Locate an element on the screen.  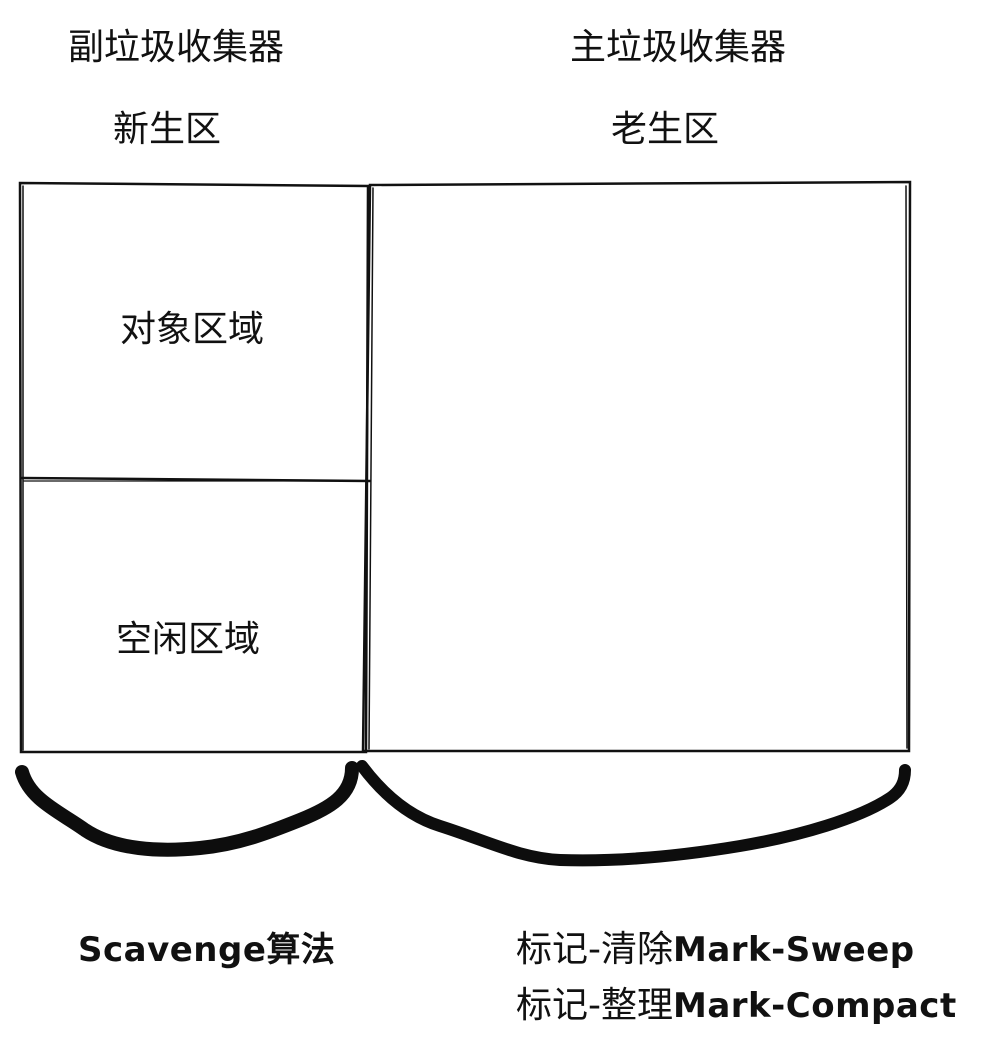
free-area-label: 空闲区域 is located at coordinates (188, 639).